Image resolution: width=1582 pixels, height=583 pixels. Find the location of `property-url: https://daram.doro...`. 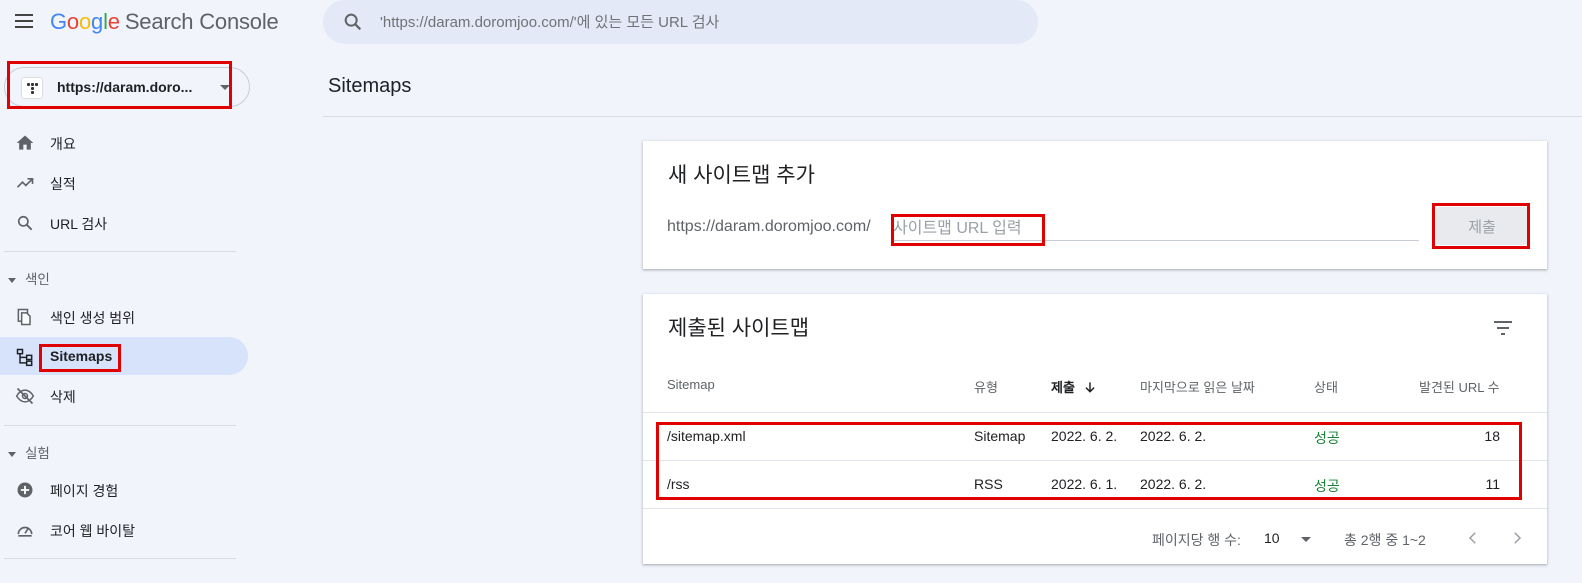

property-url: https://daram.doro... is located at coordinates (125, 87).